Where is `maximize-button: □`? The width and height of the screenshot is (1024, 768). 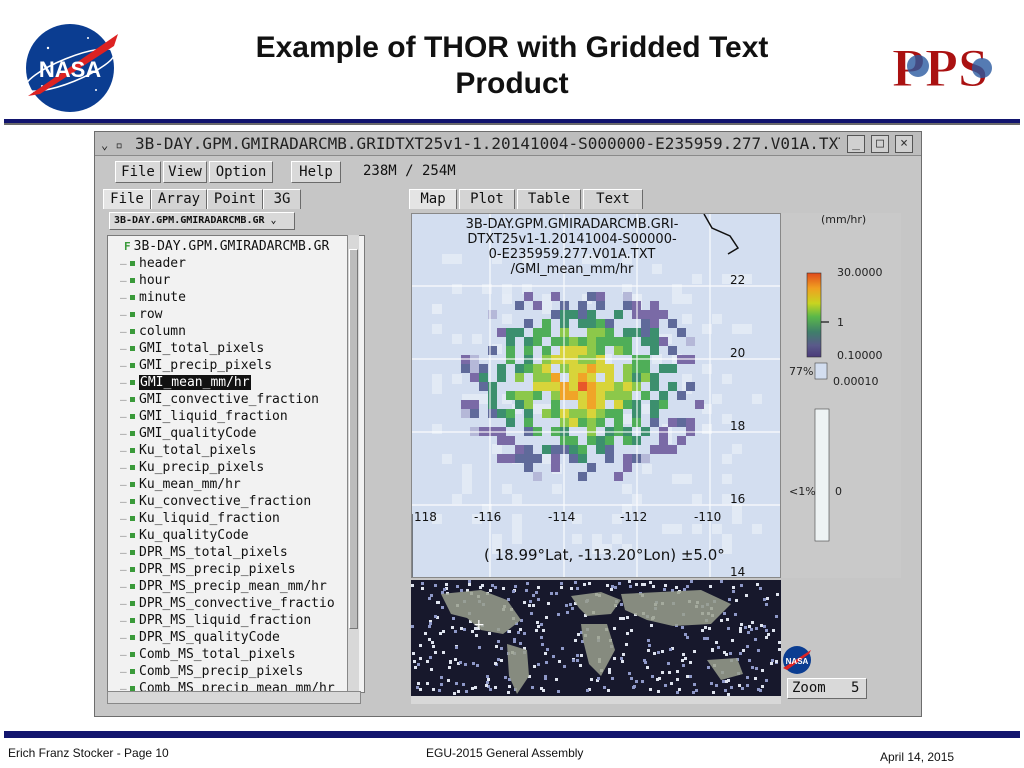
maximize-button: □ is located at coordinates (880, 144).